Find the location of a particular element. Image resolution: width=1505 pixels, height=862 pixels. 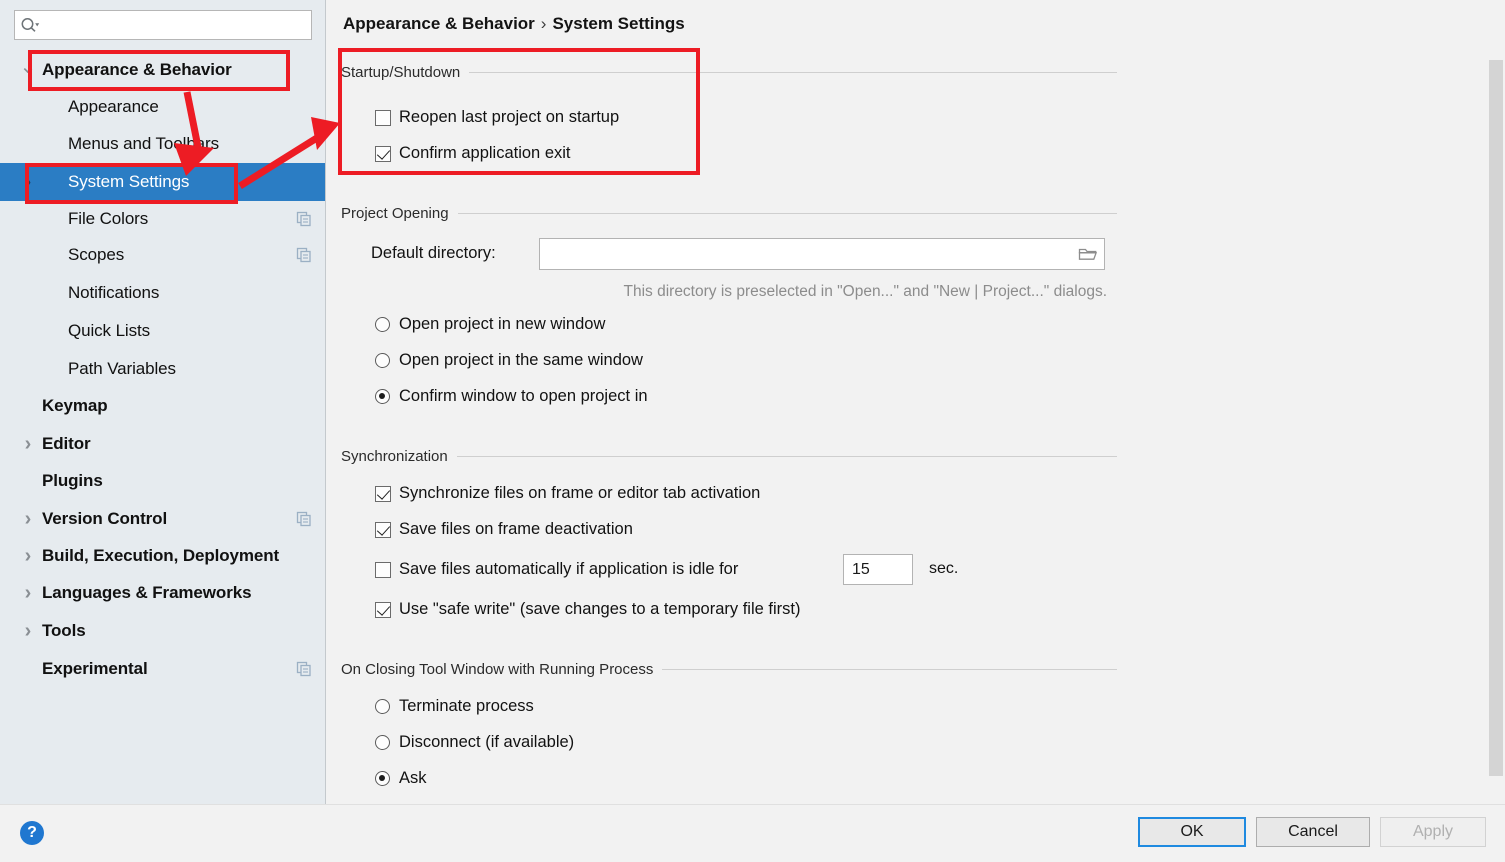

help-icon: ? is located at coordinates (32, 833).